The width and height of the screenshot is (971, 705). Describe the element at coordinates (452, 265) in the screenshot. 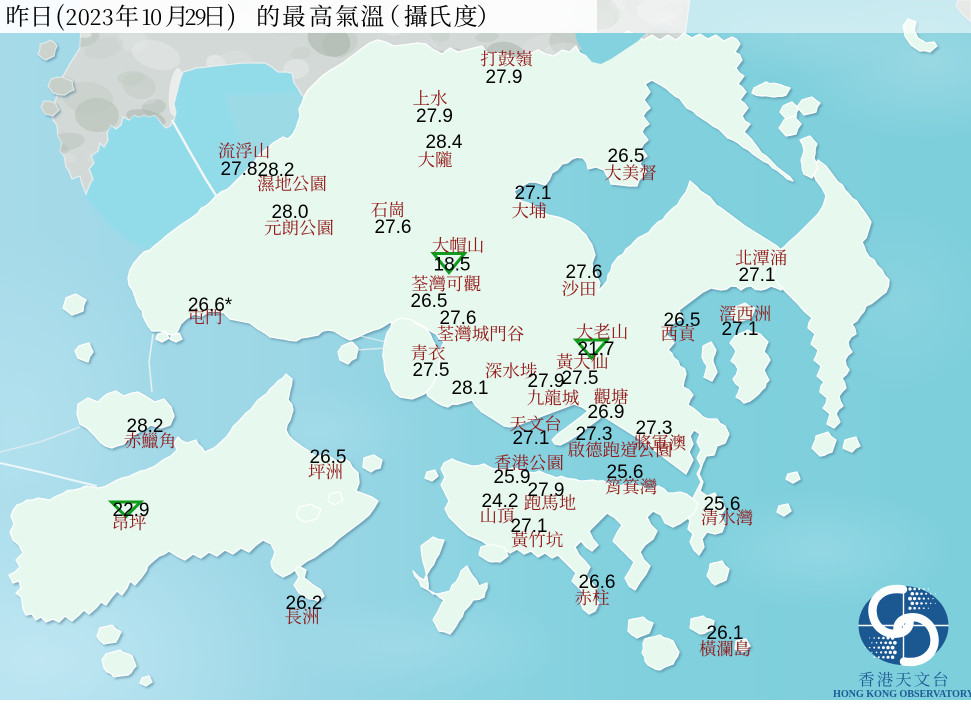

I see `svg-text: 18.5` at that location.